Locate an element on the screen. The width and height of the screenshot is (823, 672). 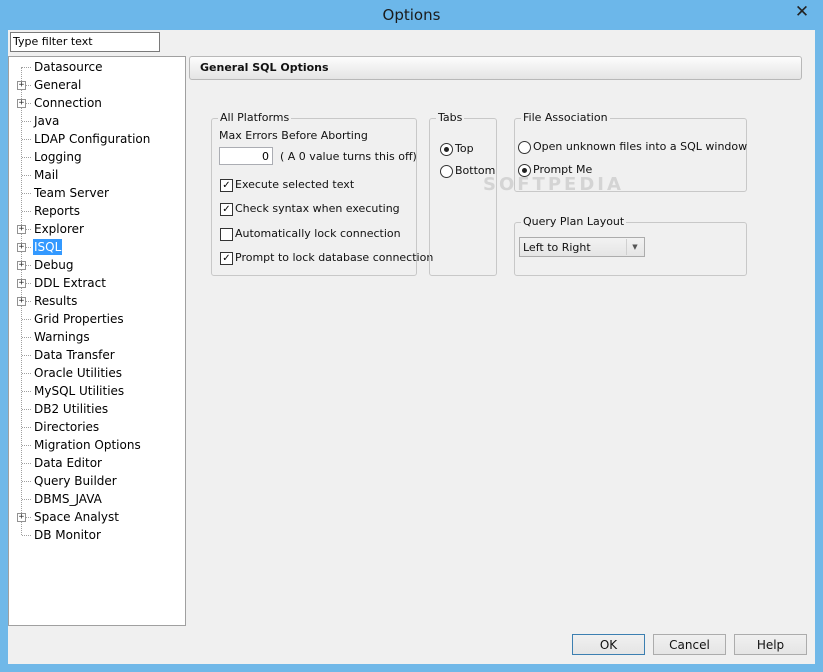
query-plan-layout-group: Query Plan Layout Left to Right ▼ is located at coordinates (630, 245).